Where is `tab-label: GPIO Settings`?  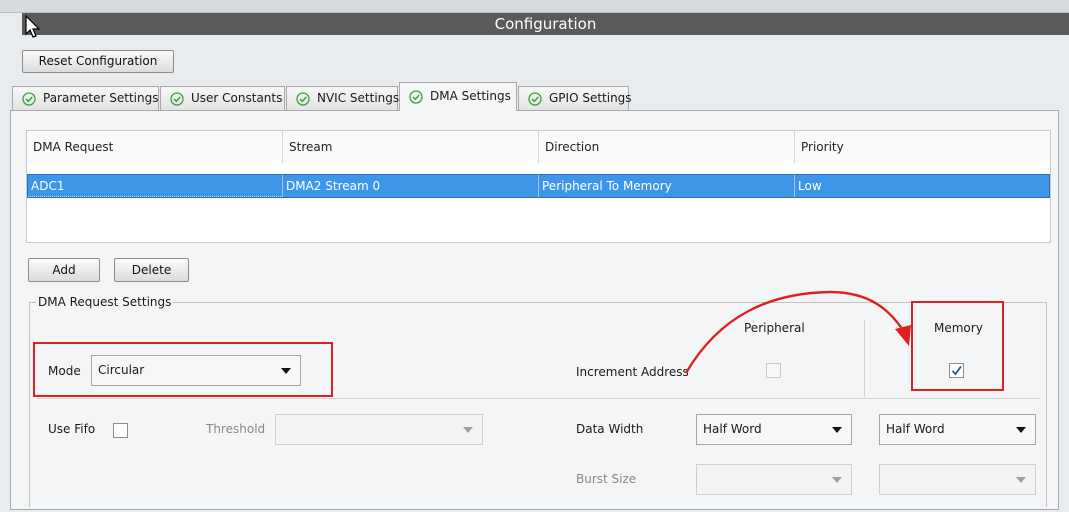 tab-label: GPIO Settings is located at coordinates (590, 98).